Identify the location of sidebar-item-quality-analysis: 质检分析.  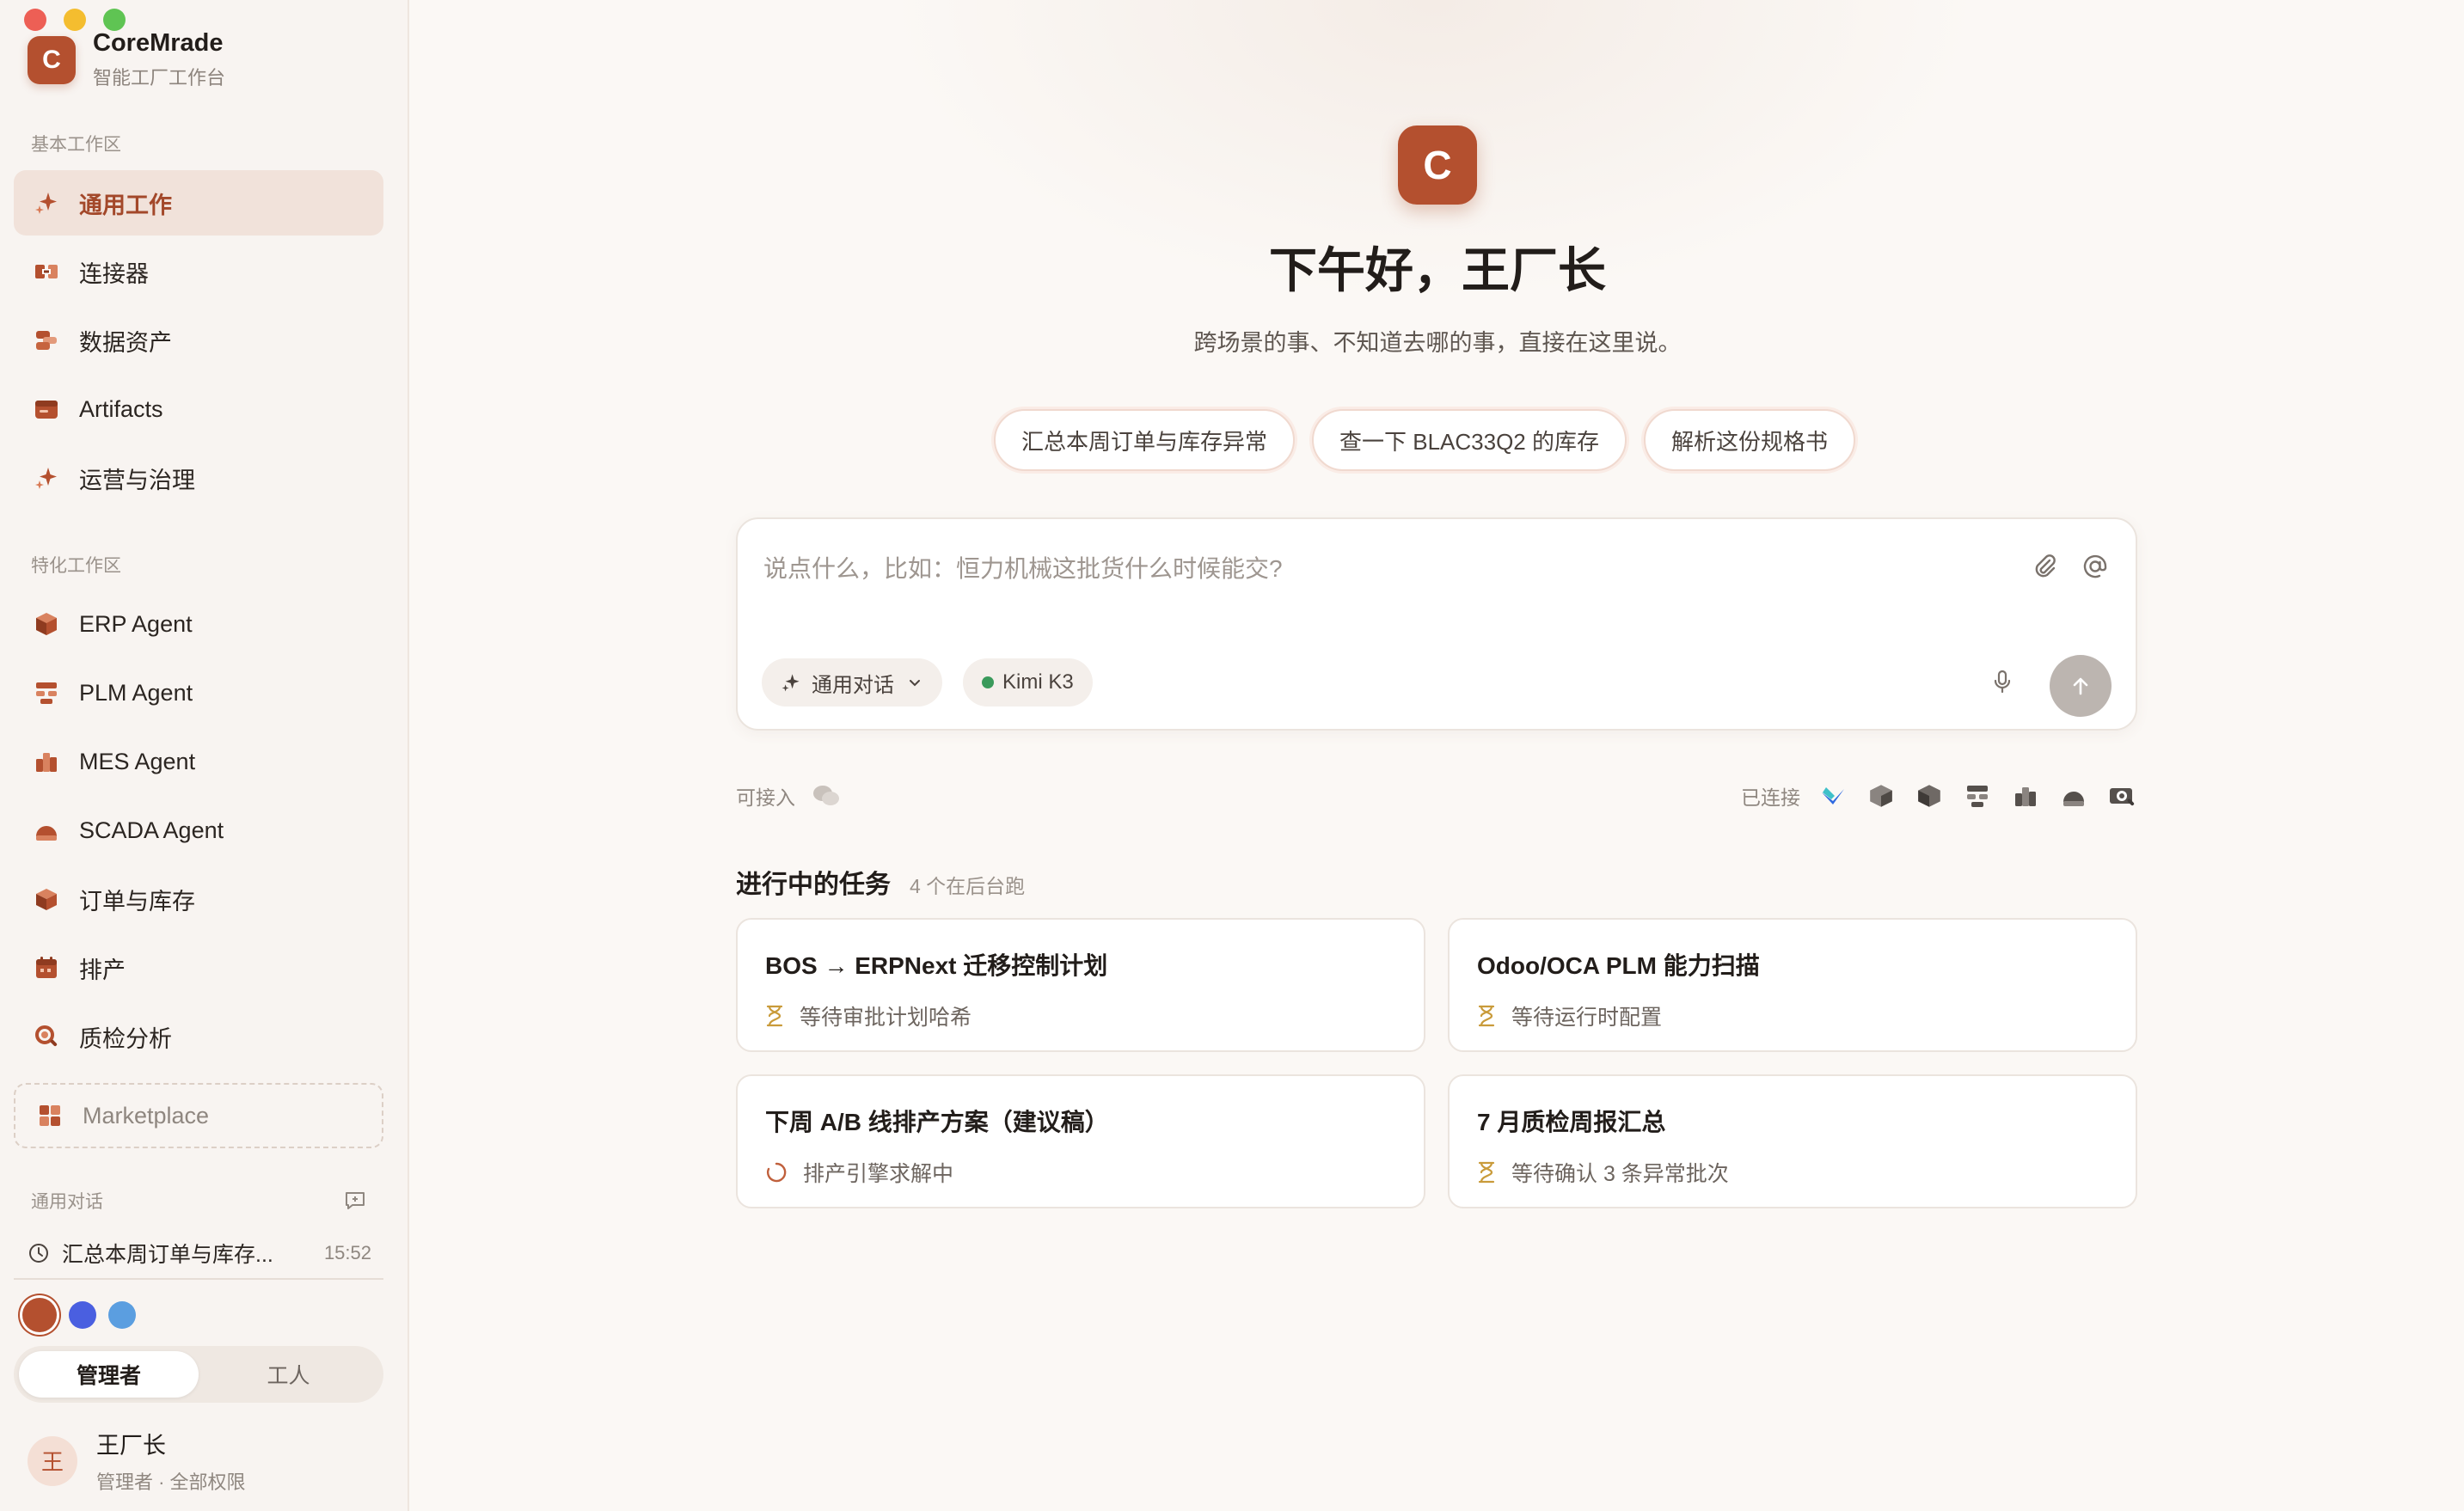
(198, 1036).